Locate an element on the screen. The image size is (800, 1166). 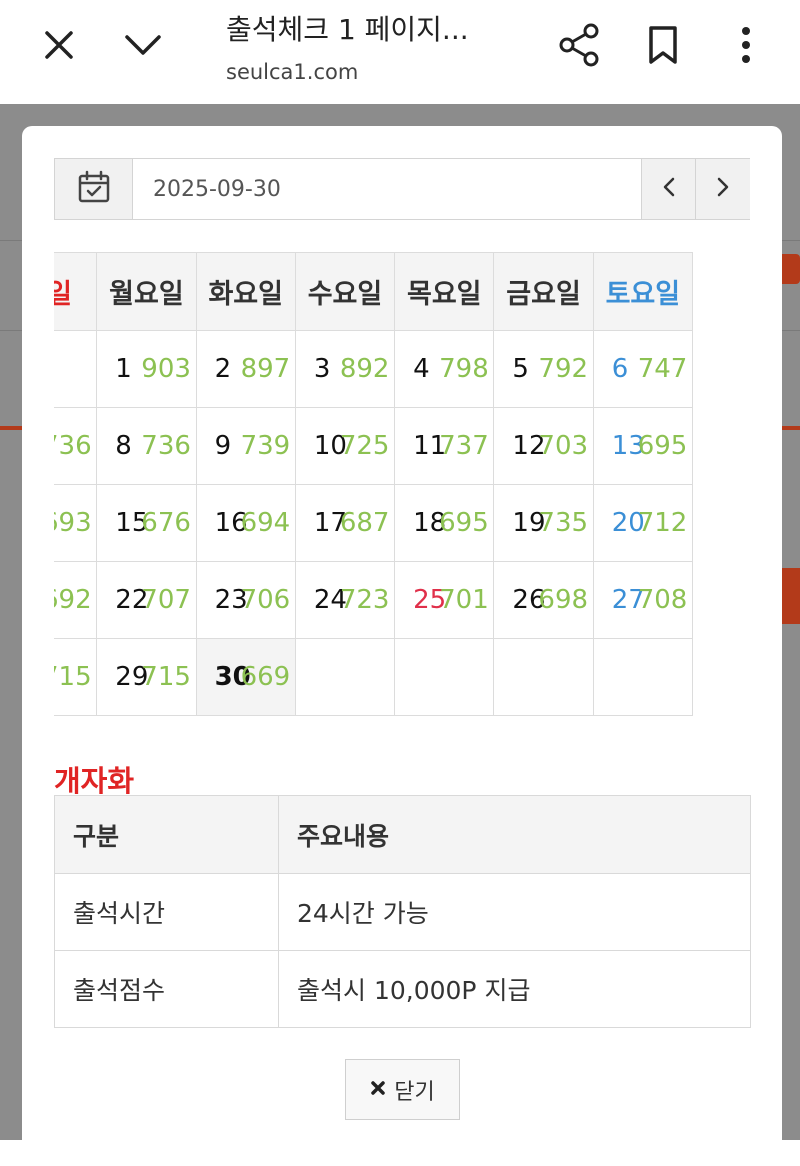
attendance-count: 708 is located at coordinates (662, 600).